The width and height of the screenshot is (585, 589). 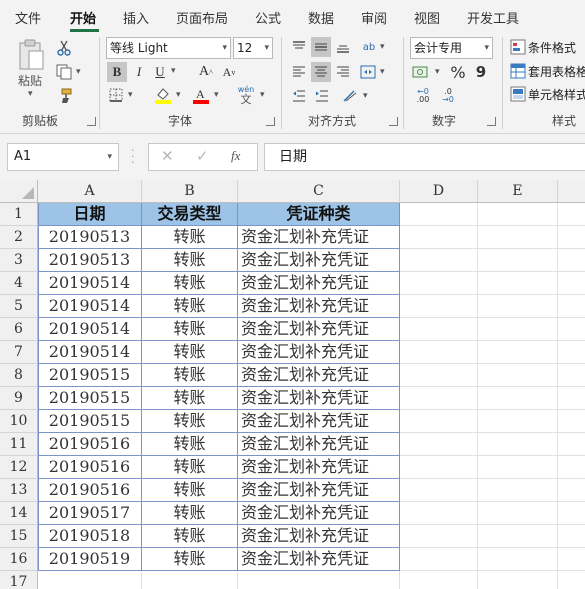 What do you see at coordinates (321, 47) in the screenshot?
I see `align-middle-icon` at bounding box center [321, 47].